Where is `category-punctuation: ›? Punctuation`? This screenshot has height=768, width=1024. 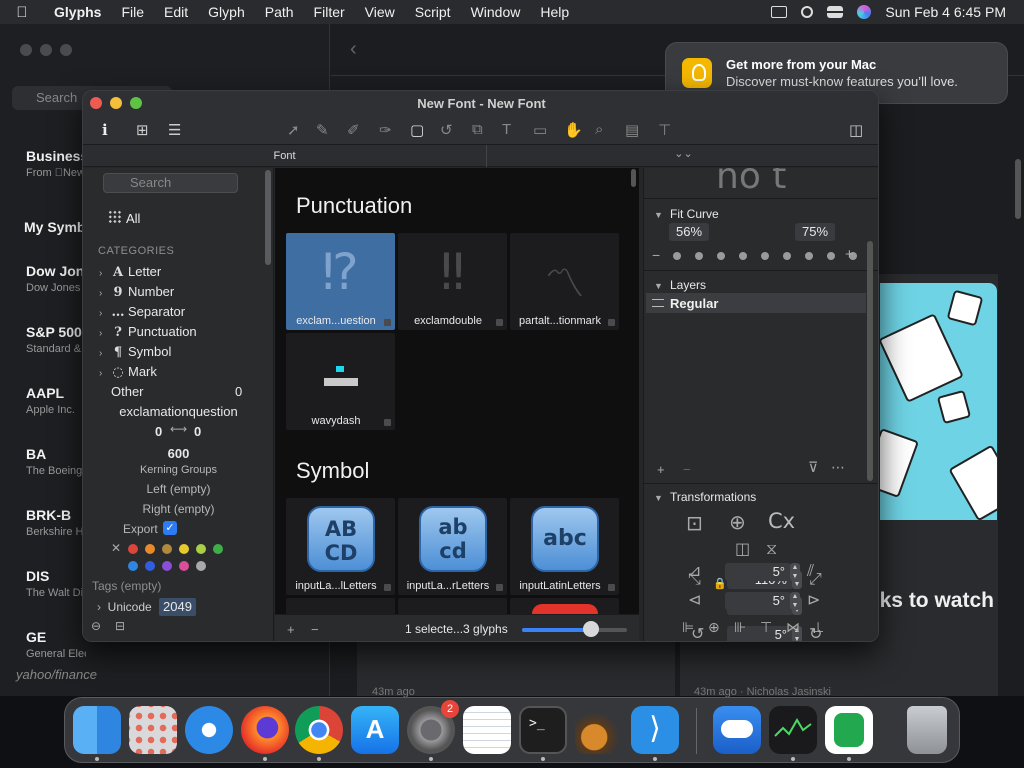
category-punctuation: ›? Punctuation is located at coordinates (148, 332).